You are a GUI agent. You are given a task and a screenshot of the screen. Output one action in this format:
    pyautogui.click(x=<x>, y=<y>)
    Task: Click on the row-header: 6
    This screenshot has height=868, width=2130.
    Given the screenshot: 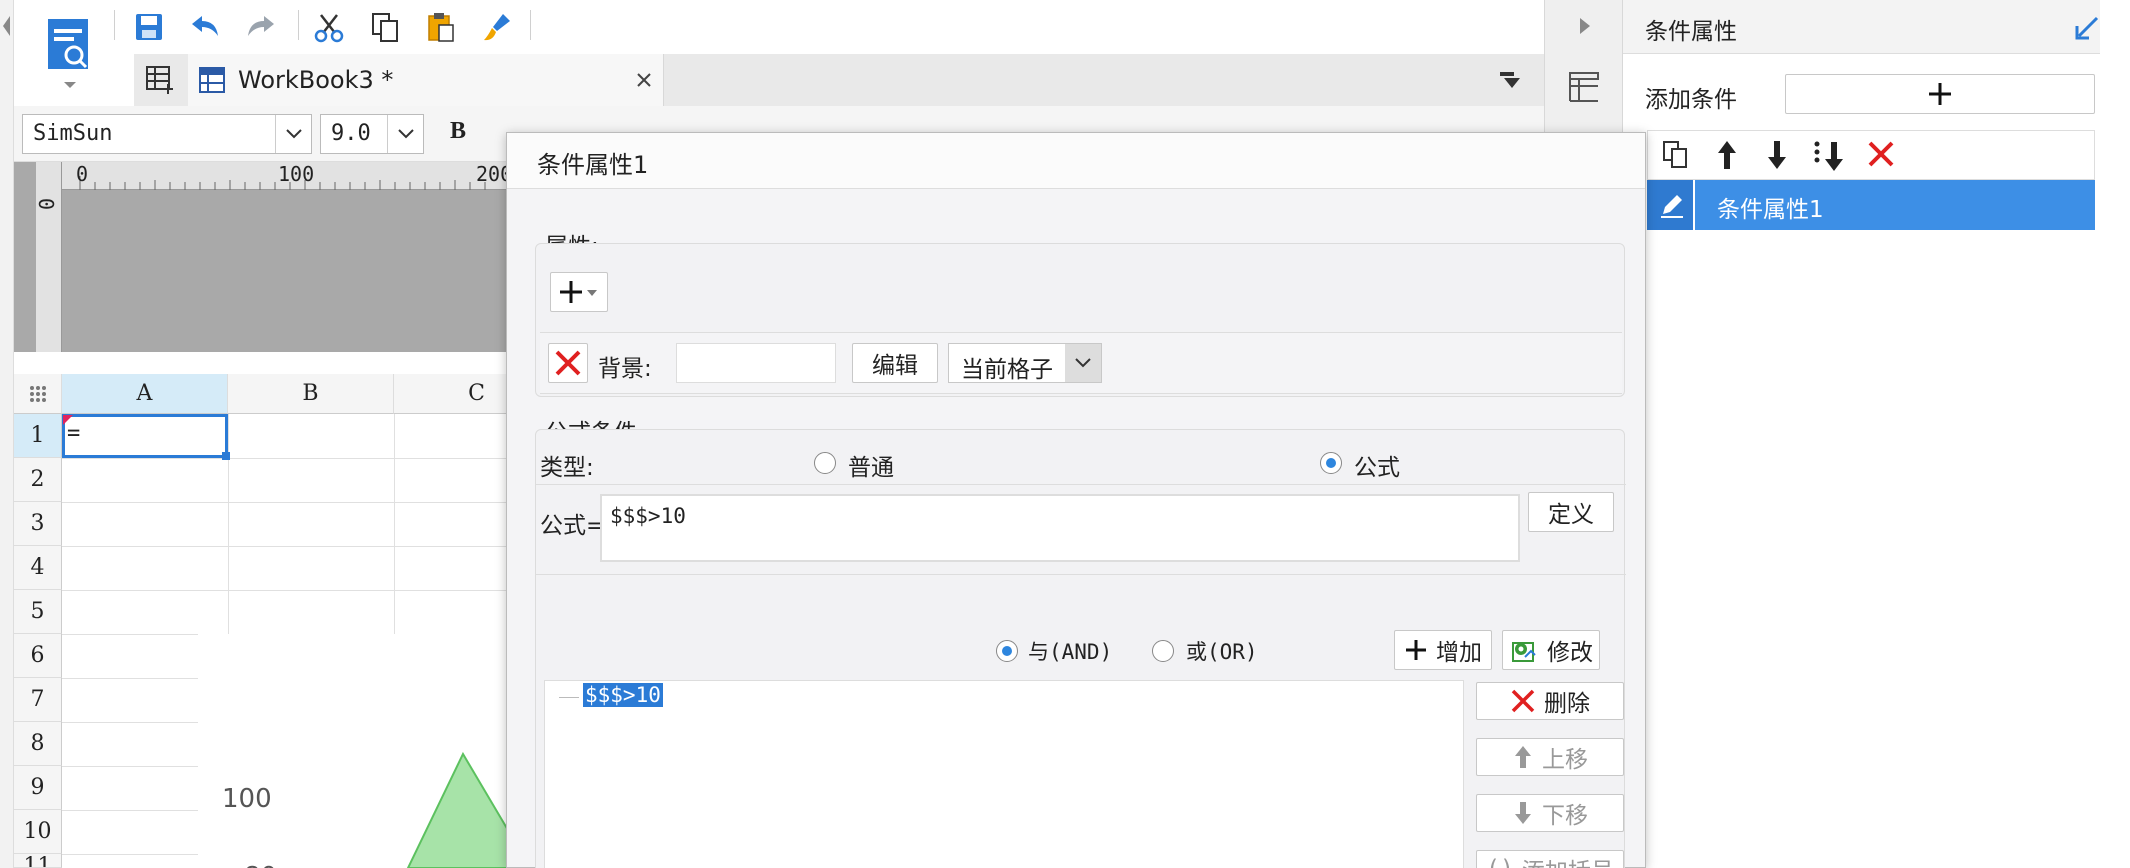 What is the action you would take?
    pyautogui.click(x=38, y=656)
    